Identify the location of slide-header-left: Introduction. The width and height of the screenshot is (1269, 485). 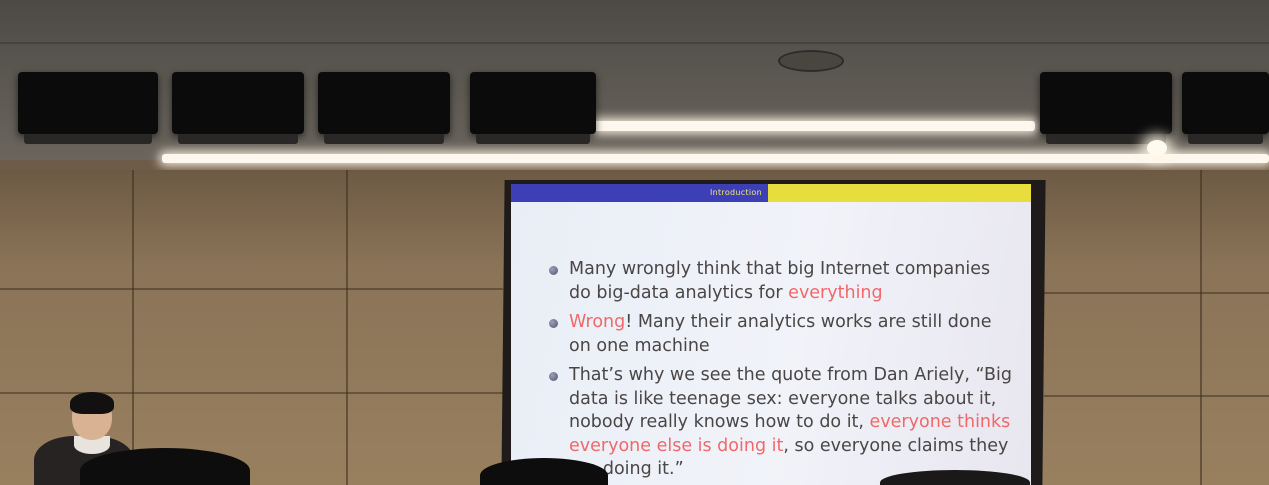
(639, 193).